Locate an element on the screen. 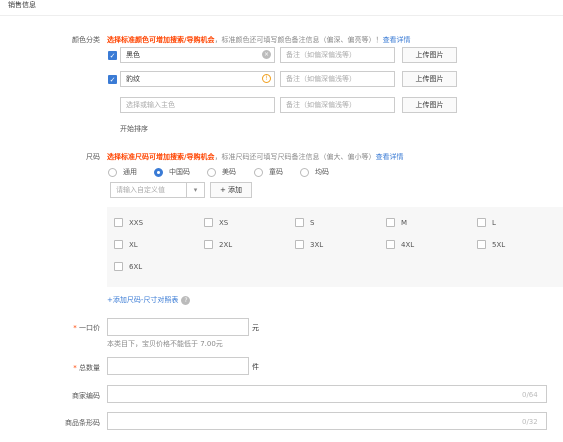 The height and width of the screenshot is (442, 563). size-radio-us: 美码 is located at coordinates (230, 172).